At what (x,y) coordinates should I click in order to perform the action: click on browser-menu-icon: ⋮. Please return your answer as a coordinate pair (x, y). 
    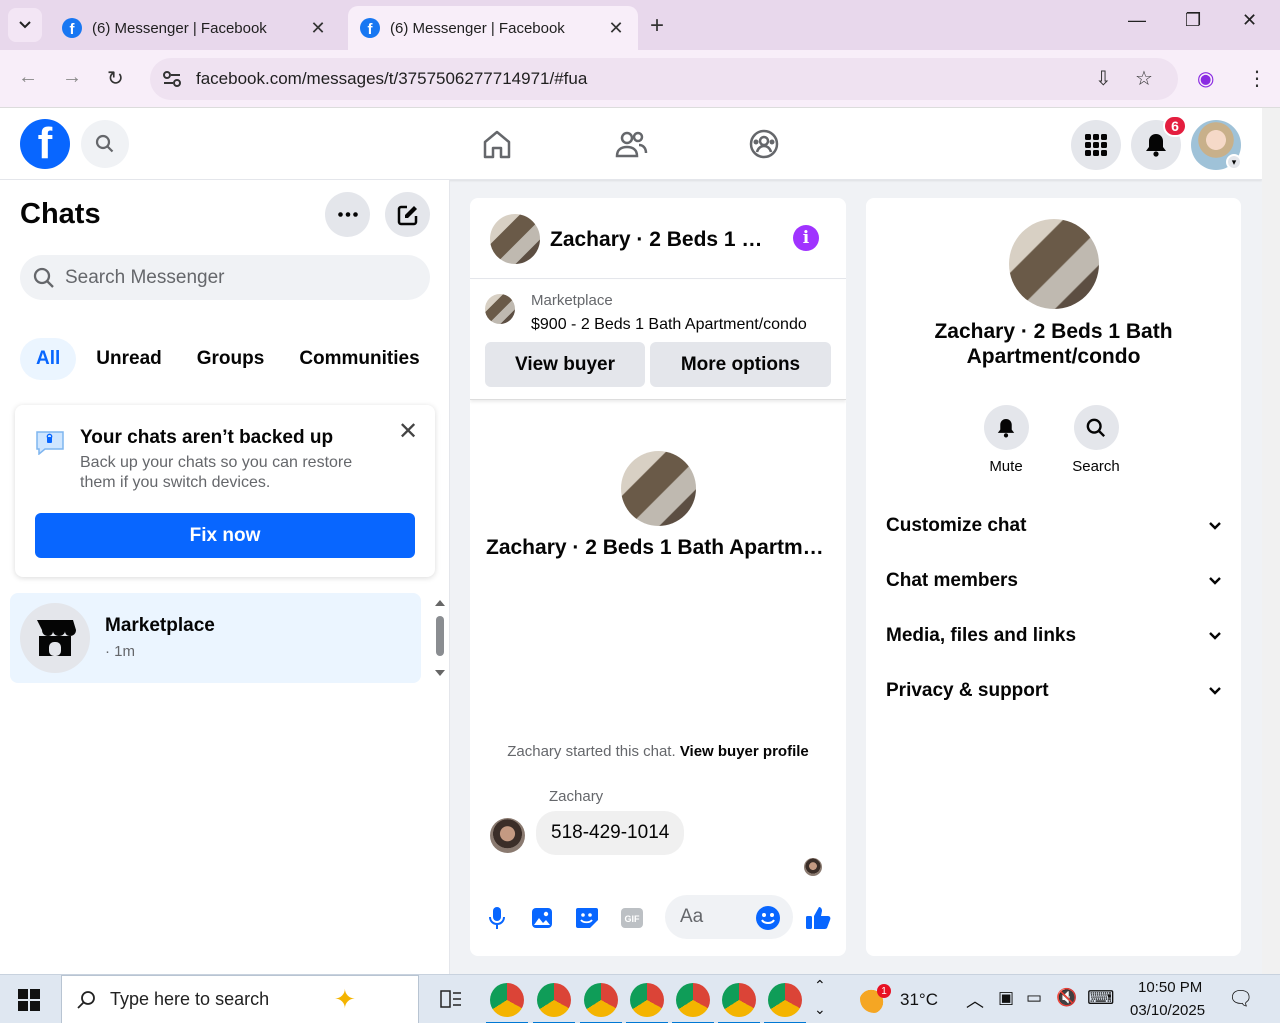
    Looking at the image, I should click on (1257, 78).